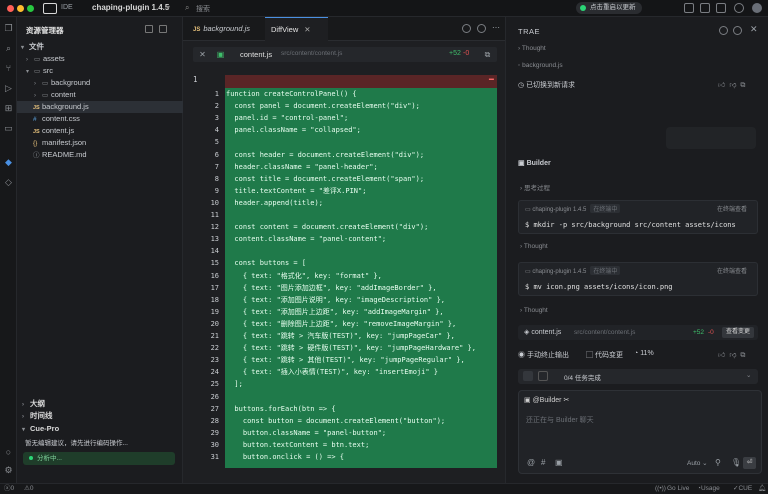 This screenshot has width=768, height=494. Describe the element at coordinates (100, 404) in the screenshot. I see `outline-section: › 大纲` at that location.